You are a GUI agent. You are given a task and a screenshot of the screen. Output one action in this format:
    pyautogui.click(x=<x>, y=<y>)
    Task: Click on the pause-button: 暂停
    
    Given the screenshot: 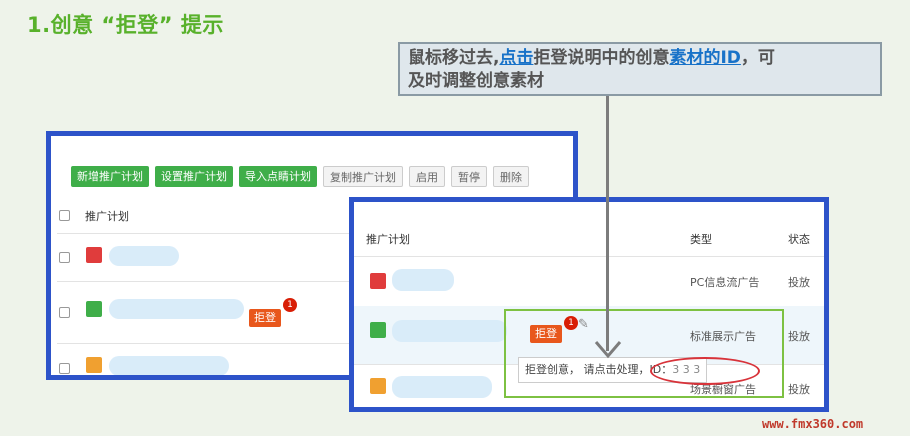 What is the action you would take?
    pyautogui.click(x=469, y=176)
    